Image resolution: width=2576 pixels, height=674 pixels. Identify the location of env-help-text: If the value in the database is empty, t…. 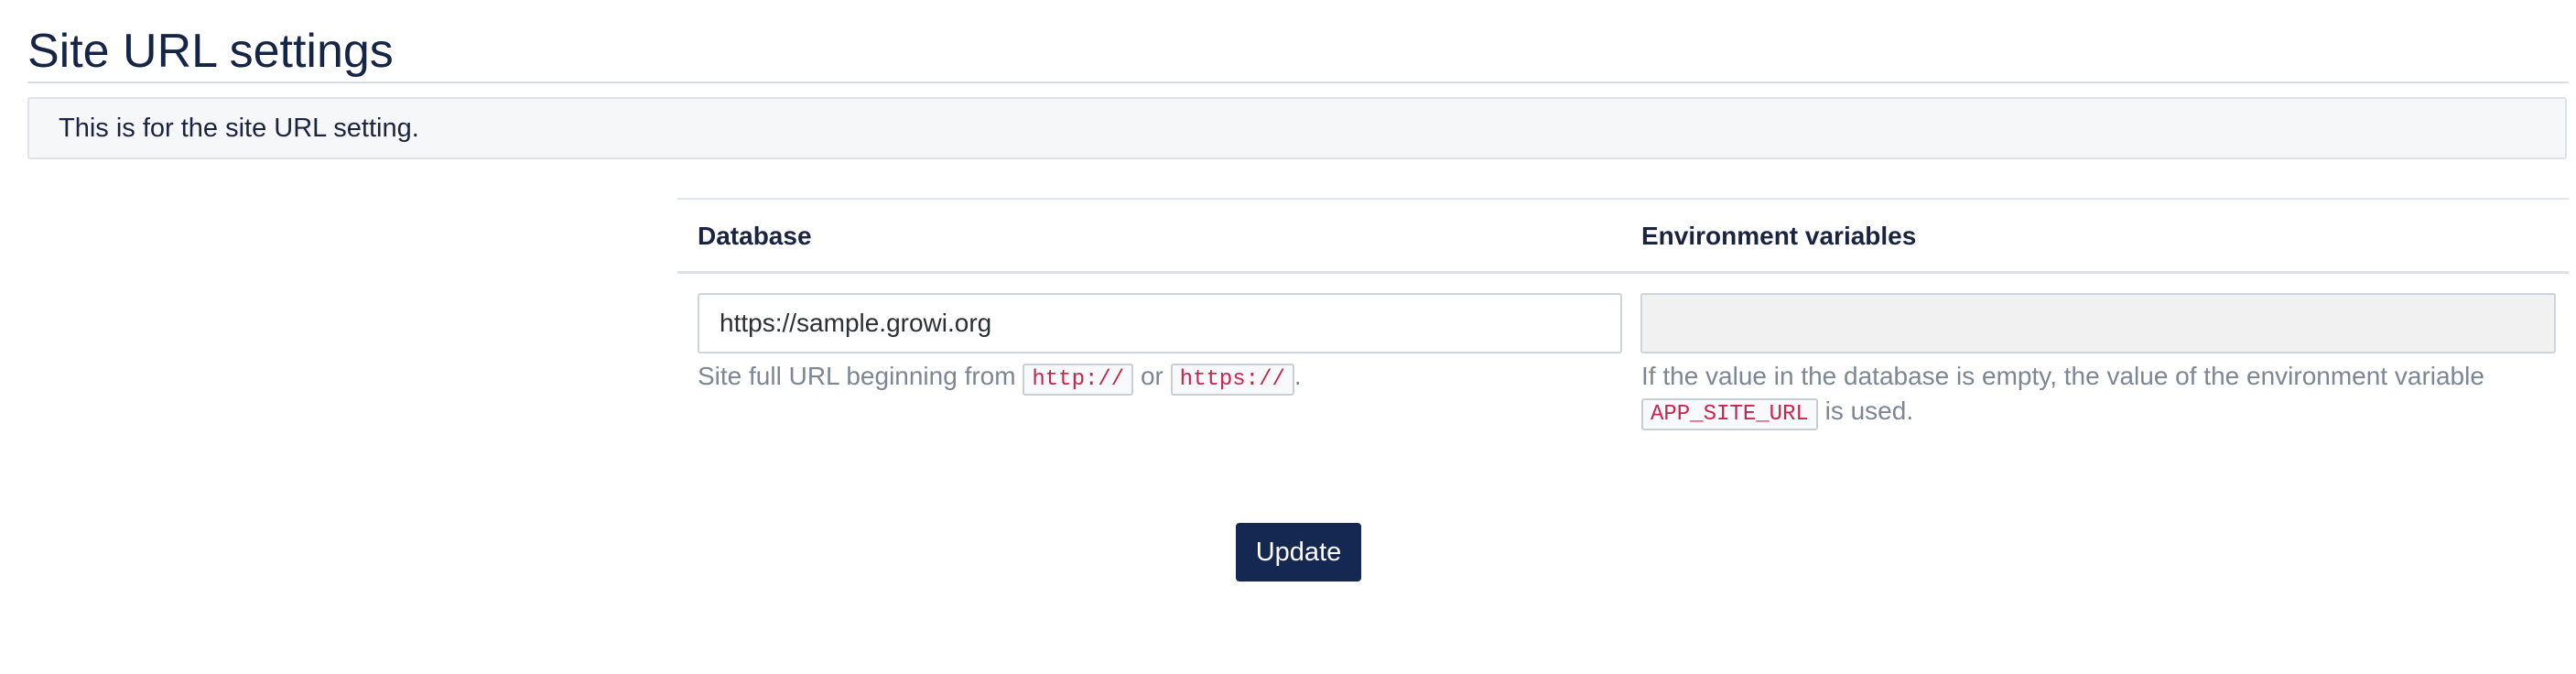
(2099, 395).